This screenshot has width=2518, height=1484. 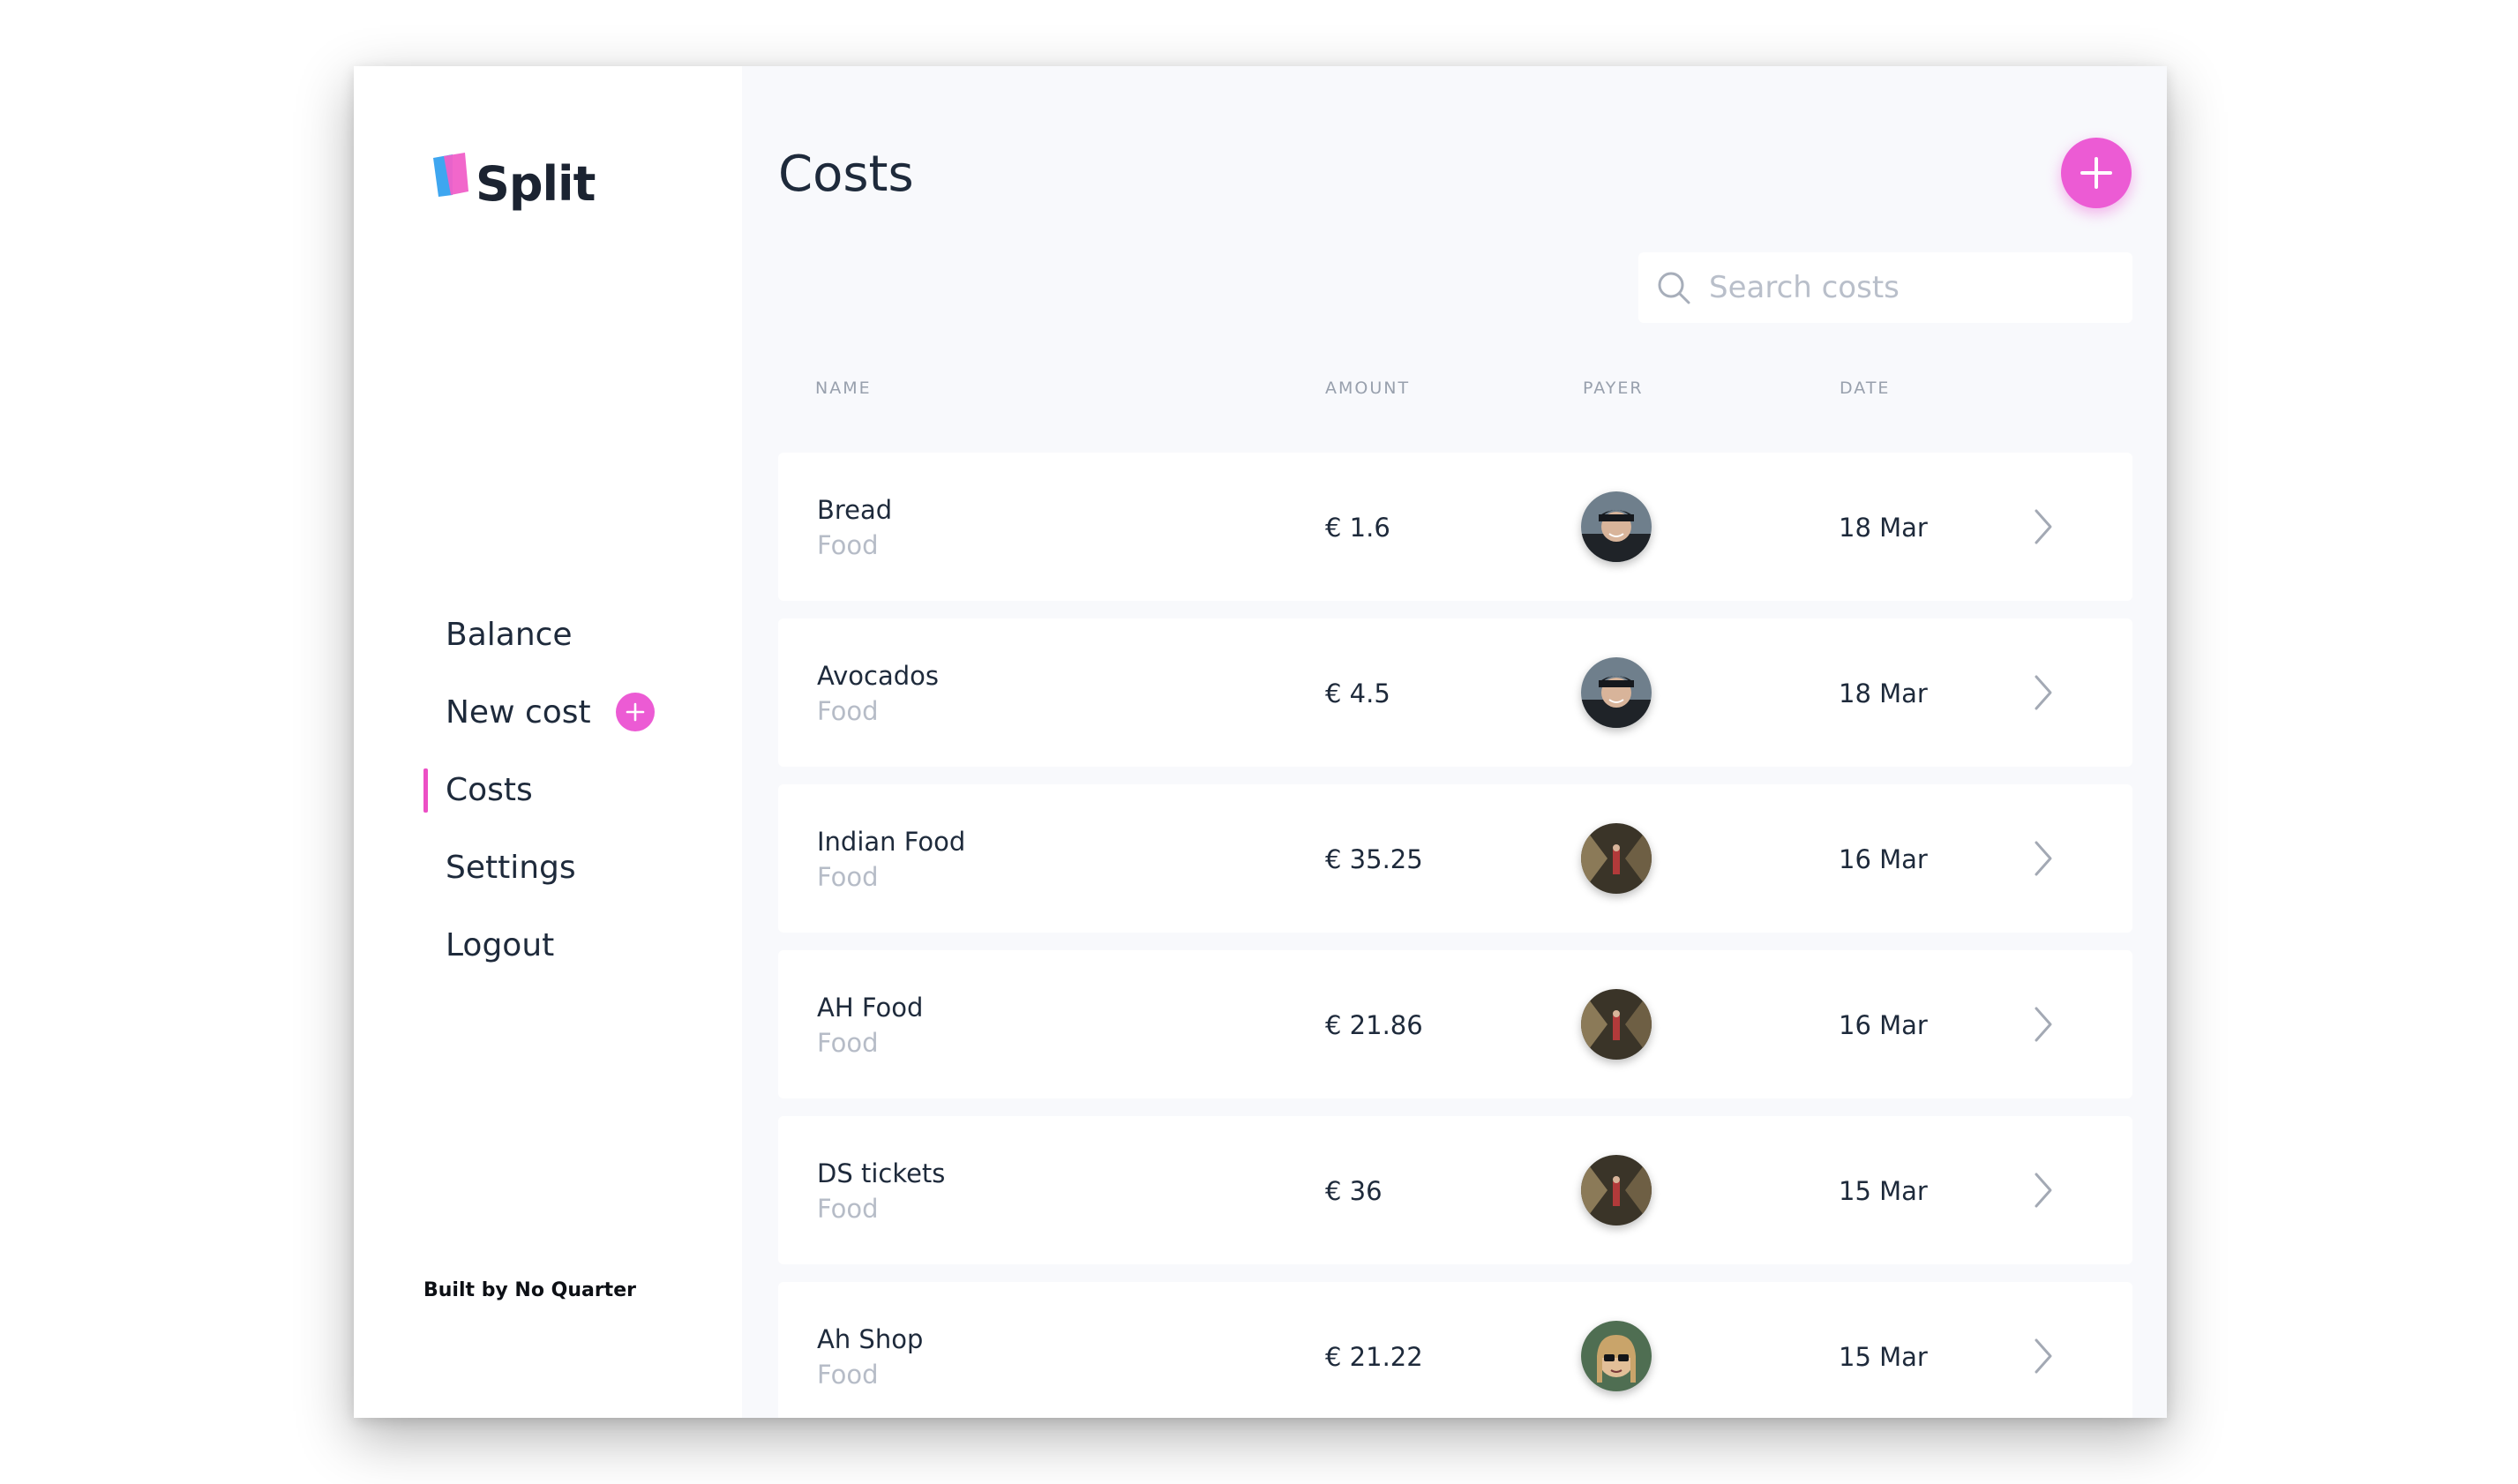 I want to click on sidebar-item-costs: Costs, so click(x=548, y=789).